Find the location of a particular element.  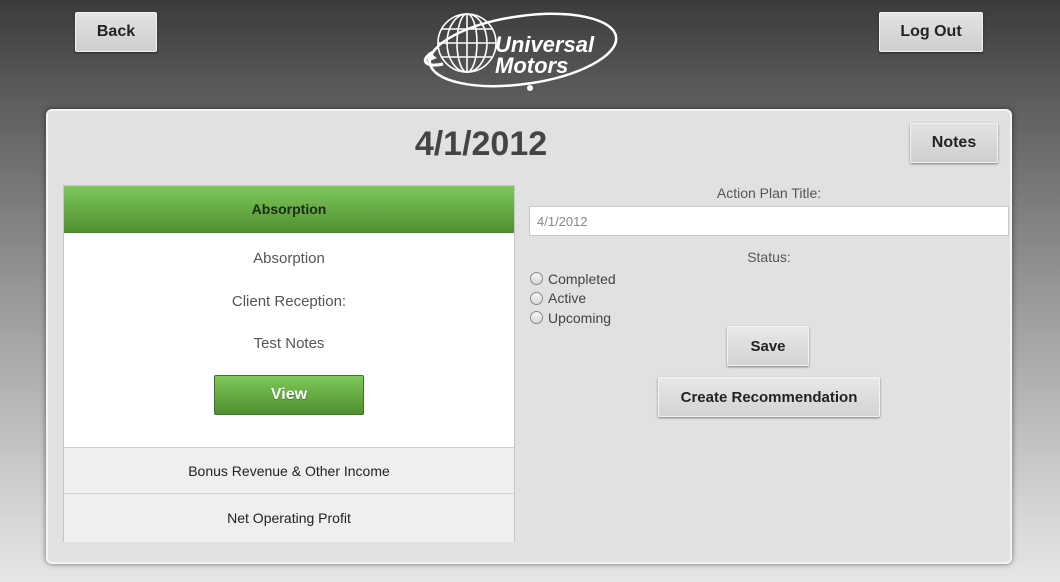

accordion-header-net-operating-profit: Net Operating Profit is located at coordinates (289, 518).